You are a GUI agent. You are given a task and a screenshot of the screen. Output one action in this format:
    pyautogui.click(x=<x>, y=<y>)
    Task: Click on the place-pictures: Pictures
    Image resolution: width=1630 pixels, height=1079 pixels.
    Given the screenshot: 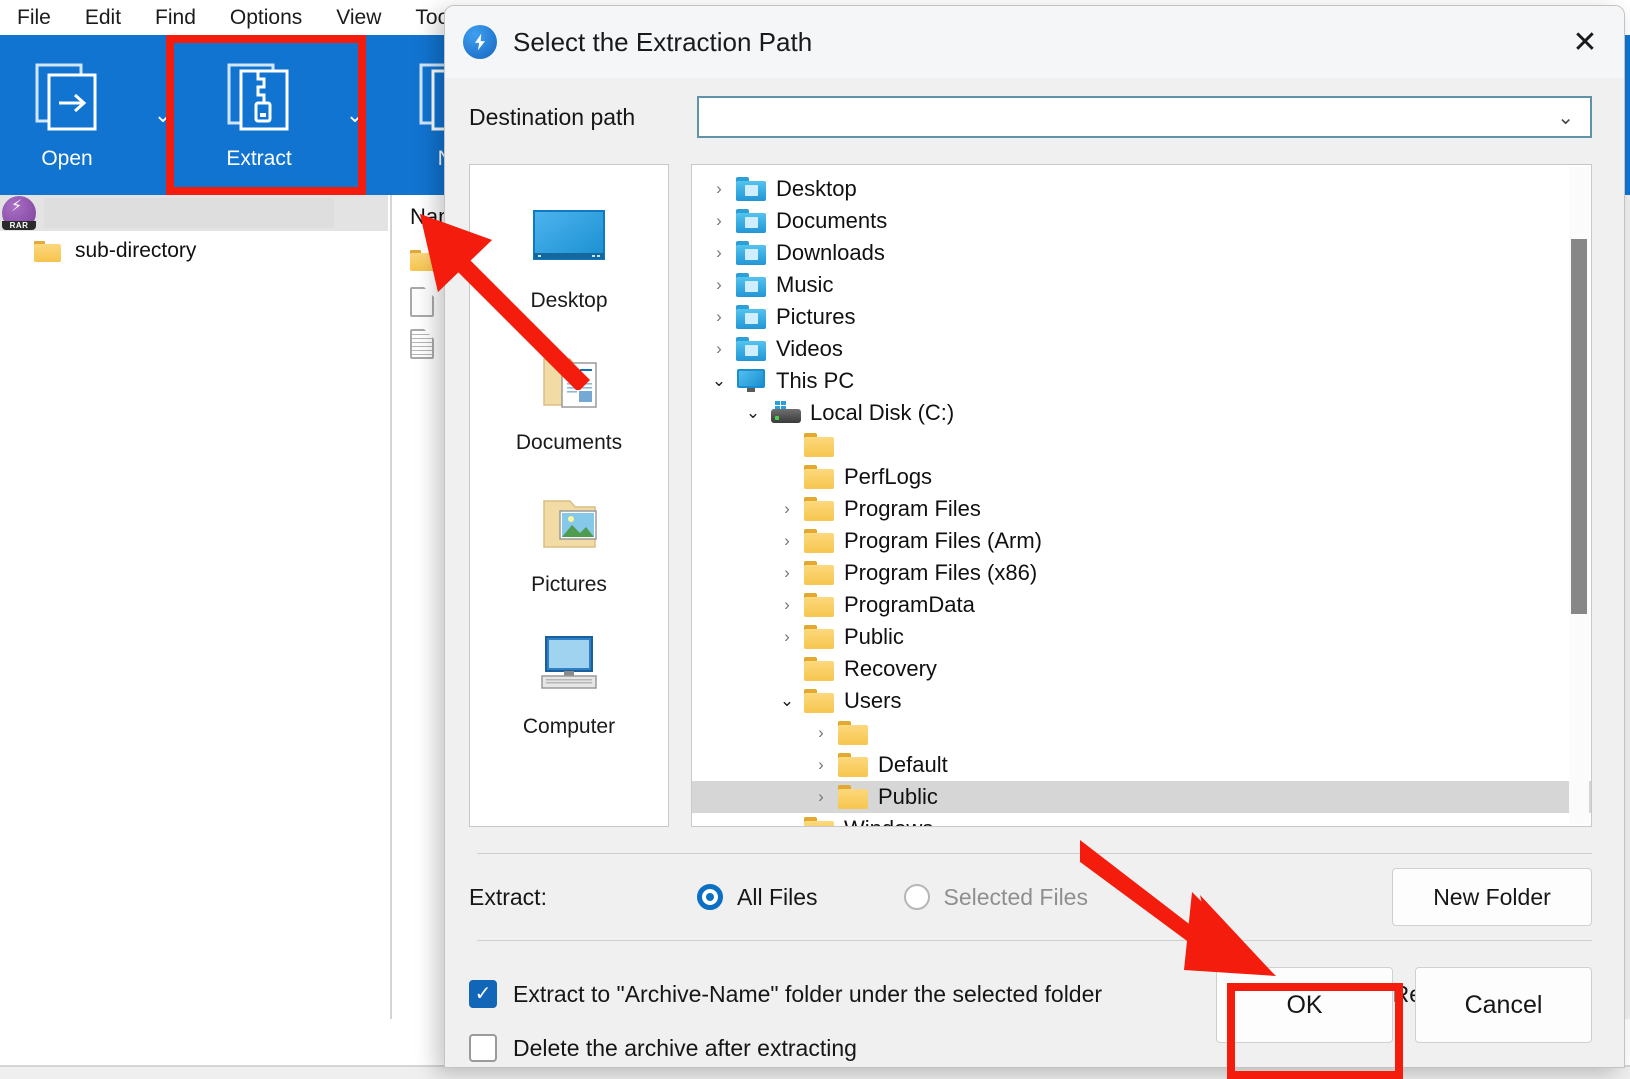 What is the action you would take?
    pyautogui.click(x=569, y=541)
    